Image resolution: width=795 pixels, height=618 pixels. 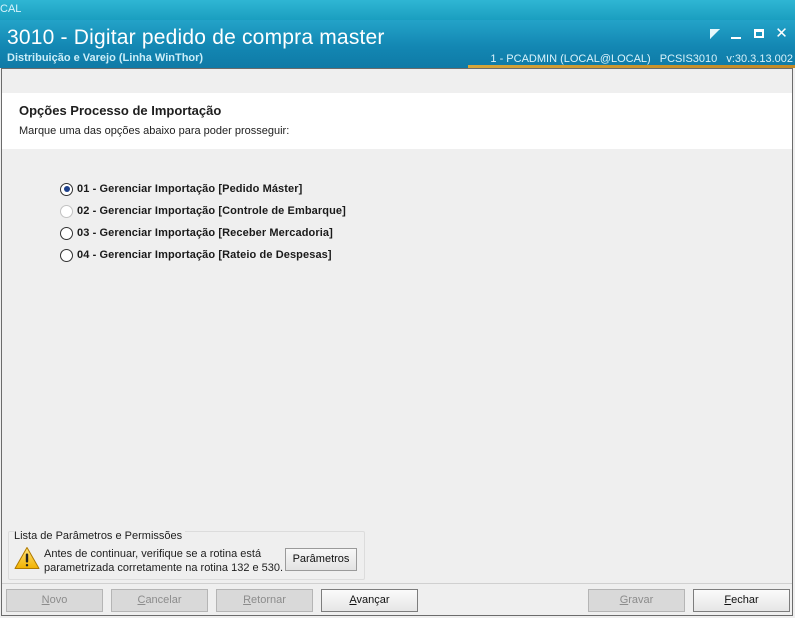 I want to click on os-strip-text: CAL, so click(x=11, y=9).